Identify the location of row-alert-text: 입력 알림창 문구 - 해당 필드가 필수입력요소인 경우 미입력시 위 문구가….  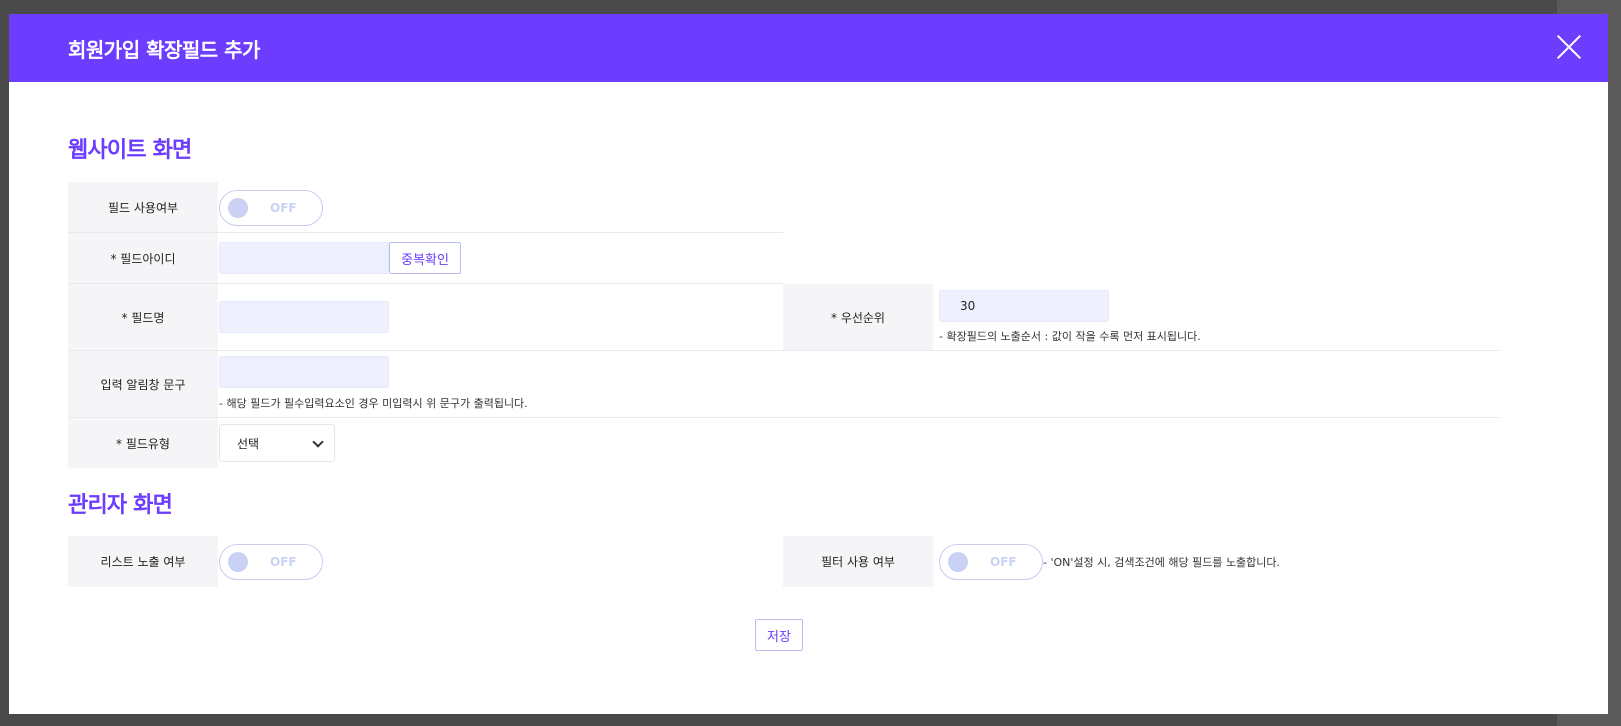
(784, 384).